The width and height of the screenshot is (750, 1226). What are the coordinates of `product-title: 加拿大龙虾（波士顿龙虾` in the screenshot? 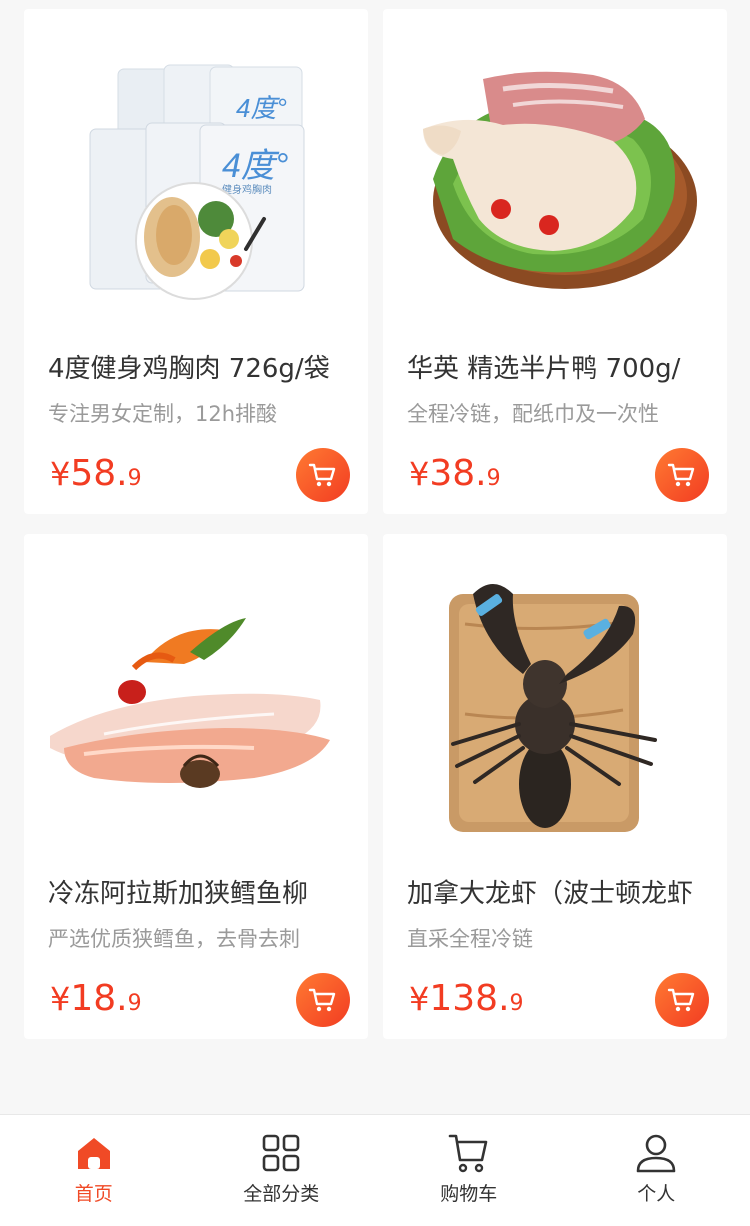 It's located at (560, 894).